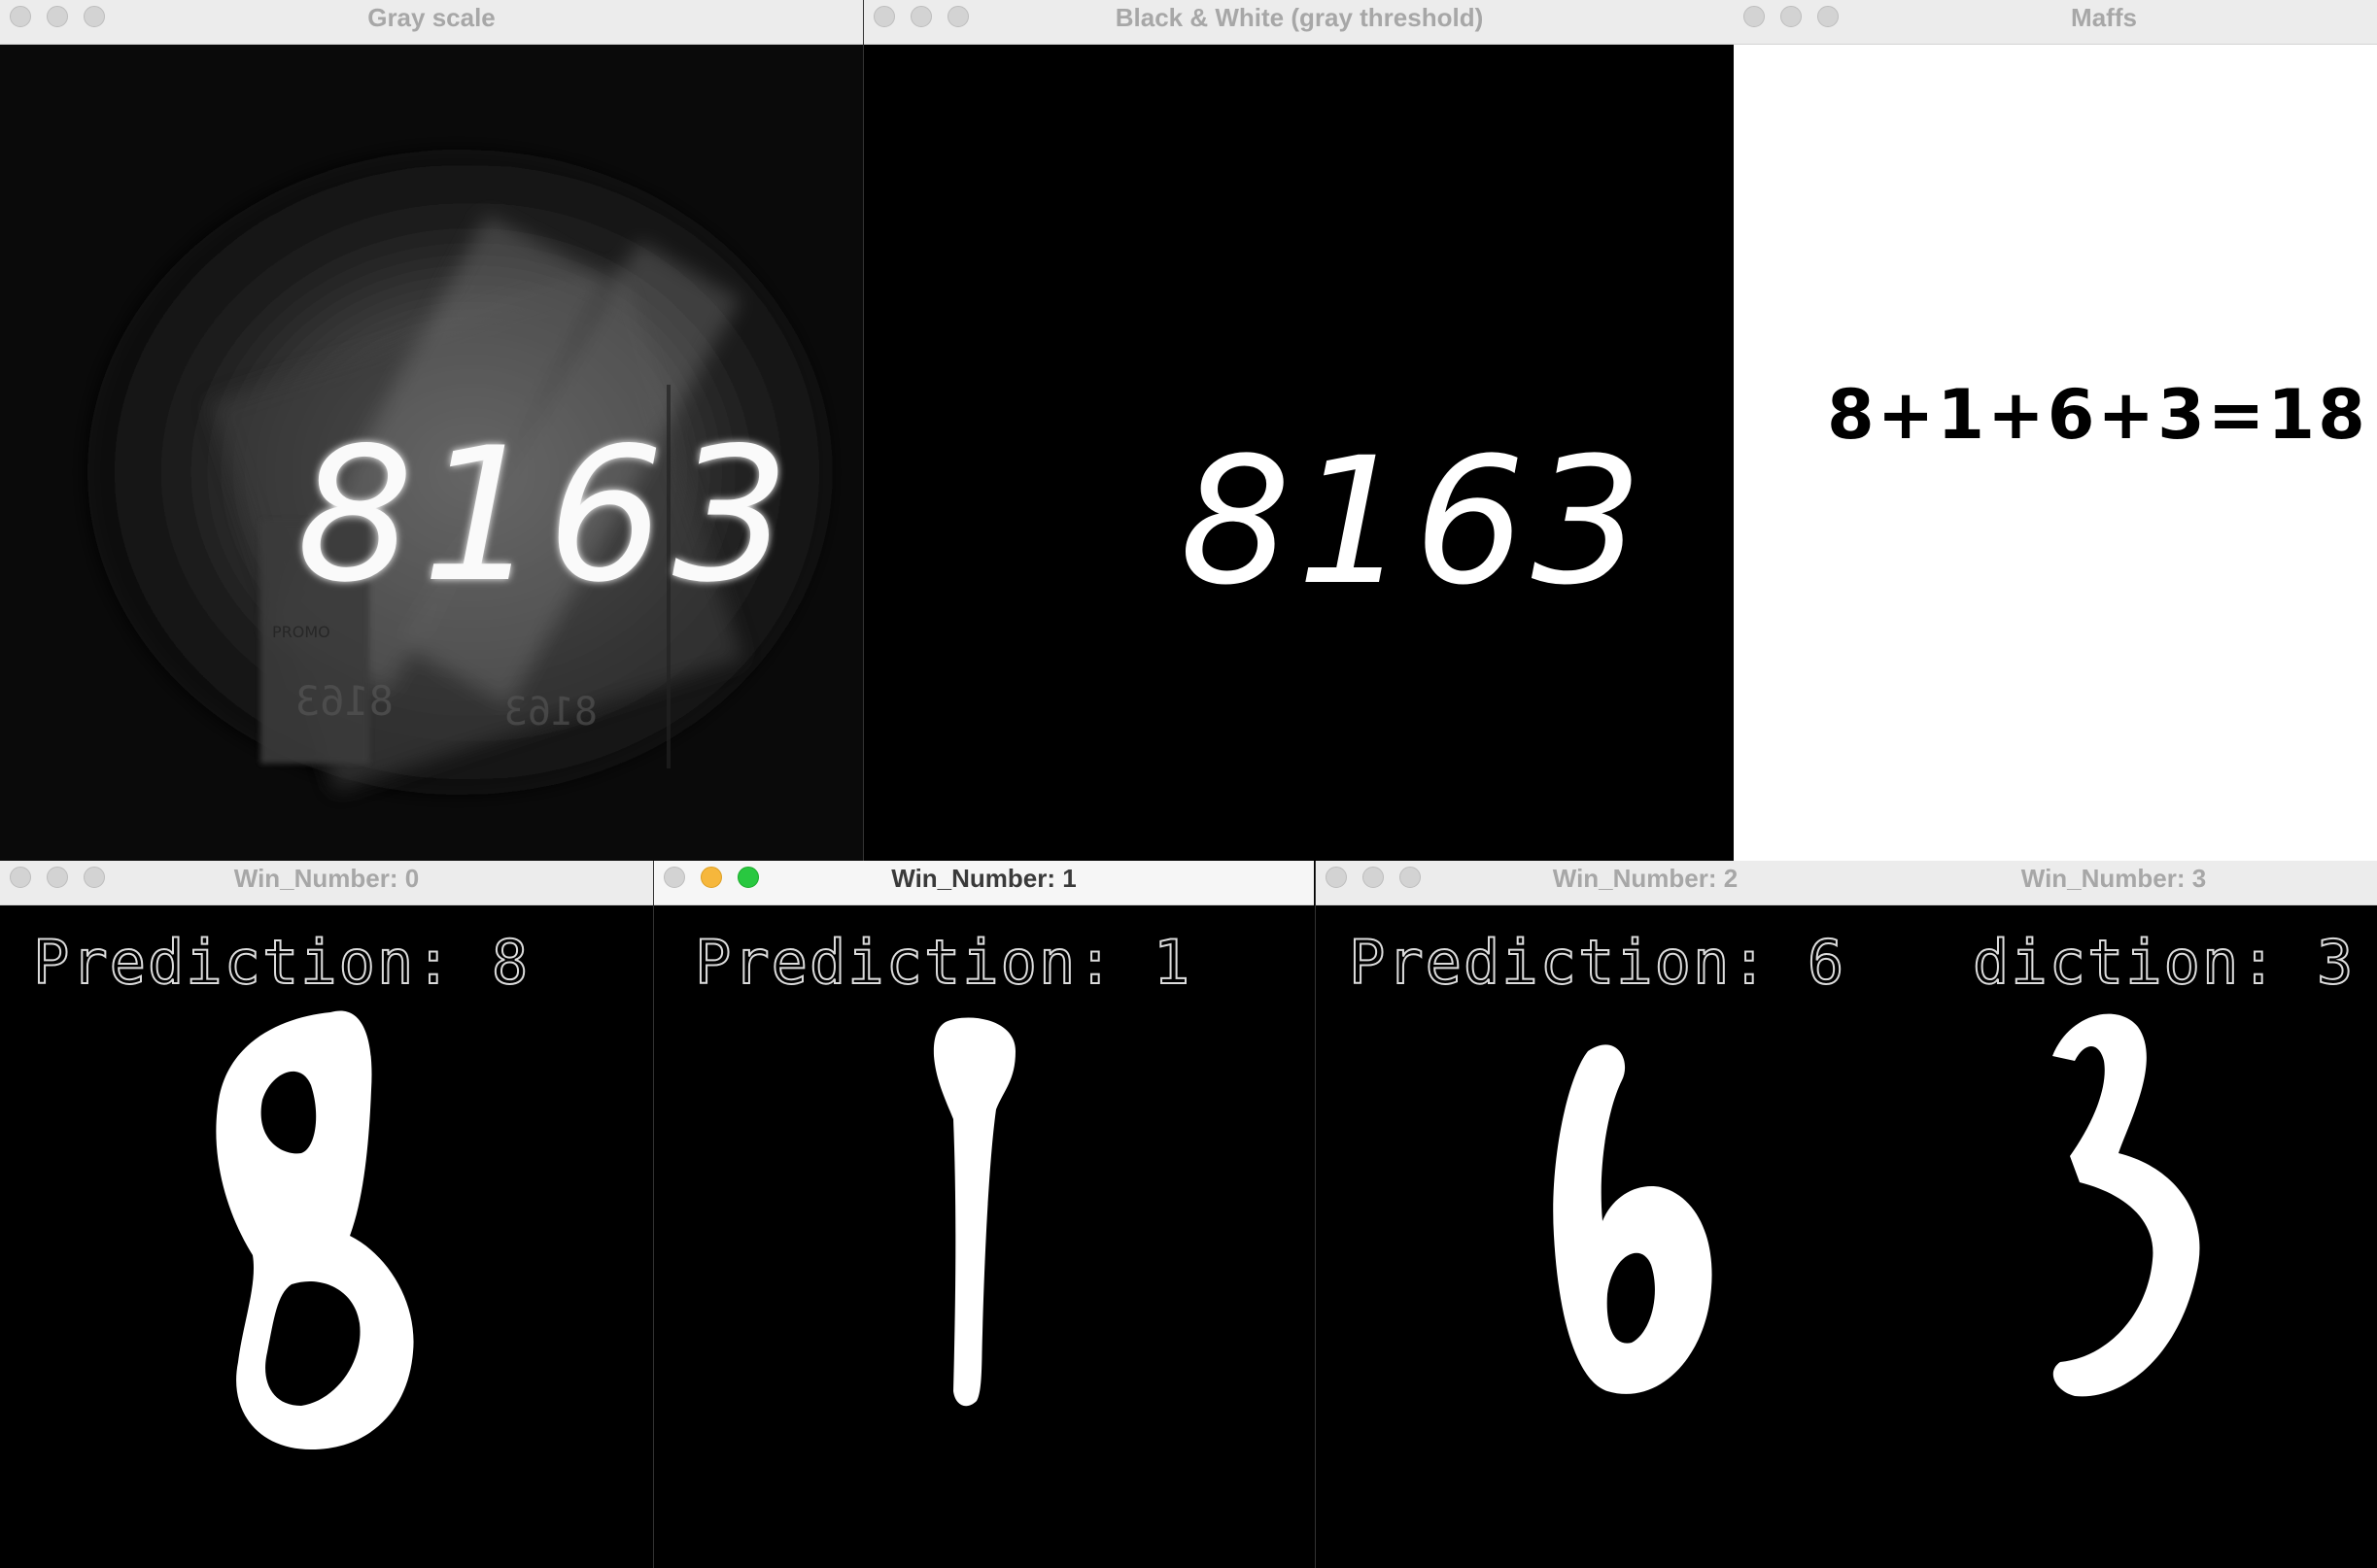 Image resolution: width=2377 pixels, height=1568 pixels. I want to click on window-maffs: Maffs 8+1+6+3=18, so click(2055, 430).